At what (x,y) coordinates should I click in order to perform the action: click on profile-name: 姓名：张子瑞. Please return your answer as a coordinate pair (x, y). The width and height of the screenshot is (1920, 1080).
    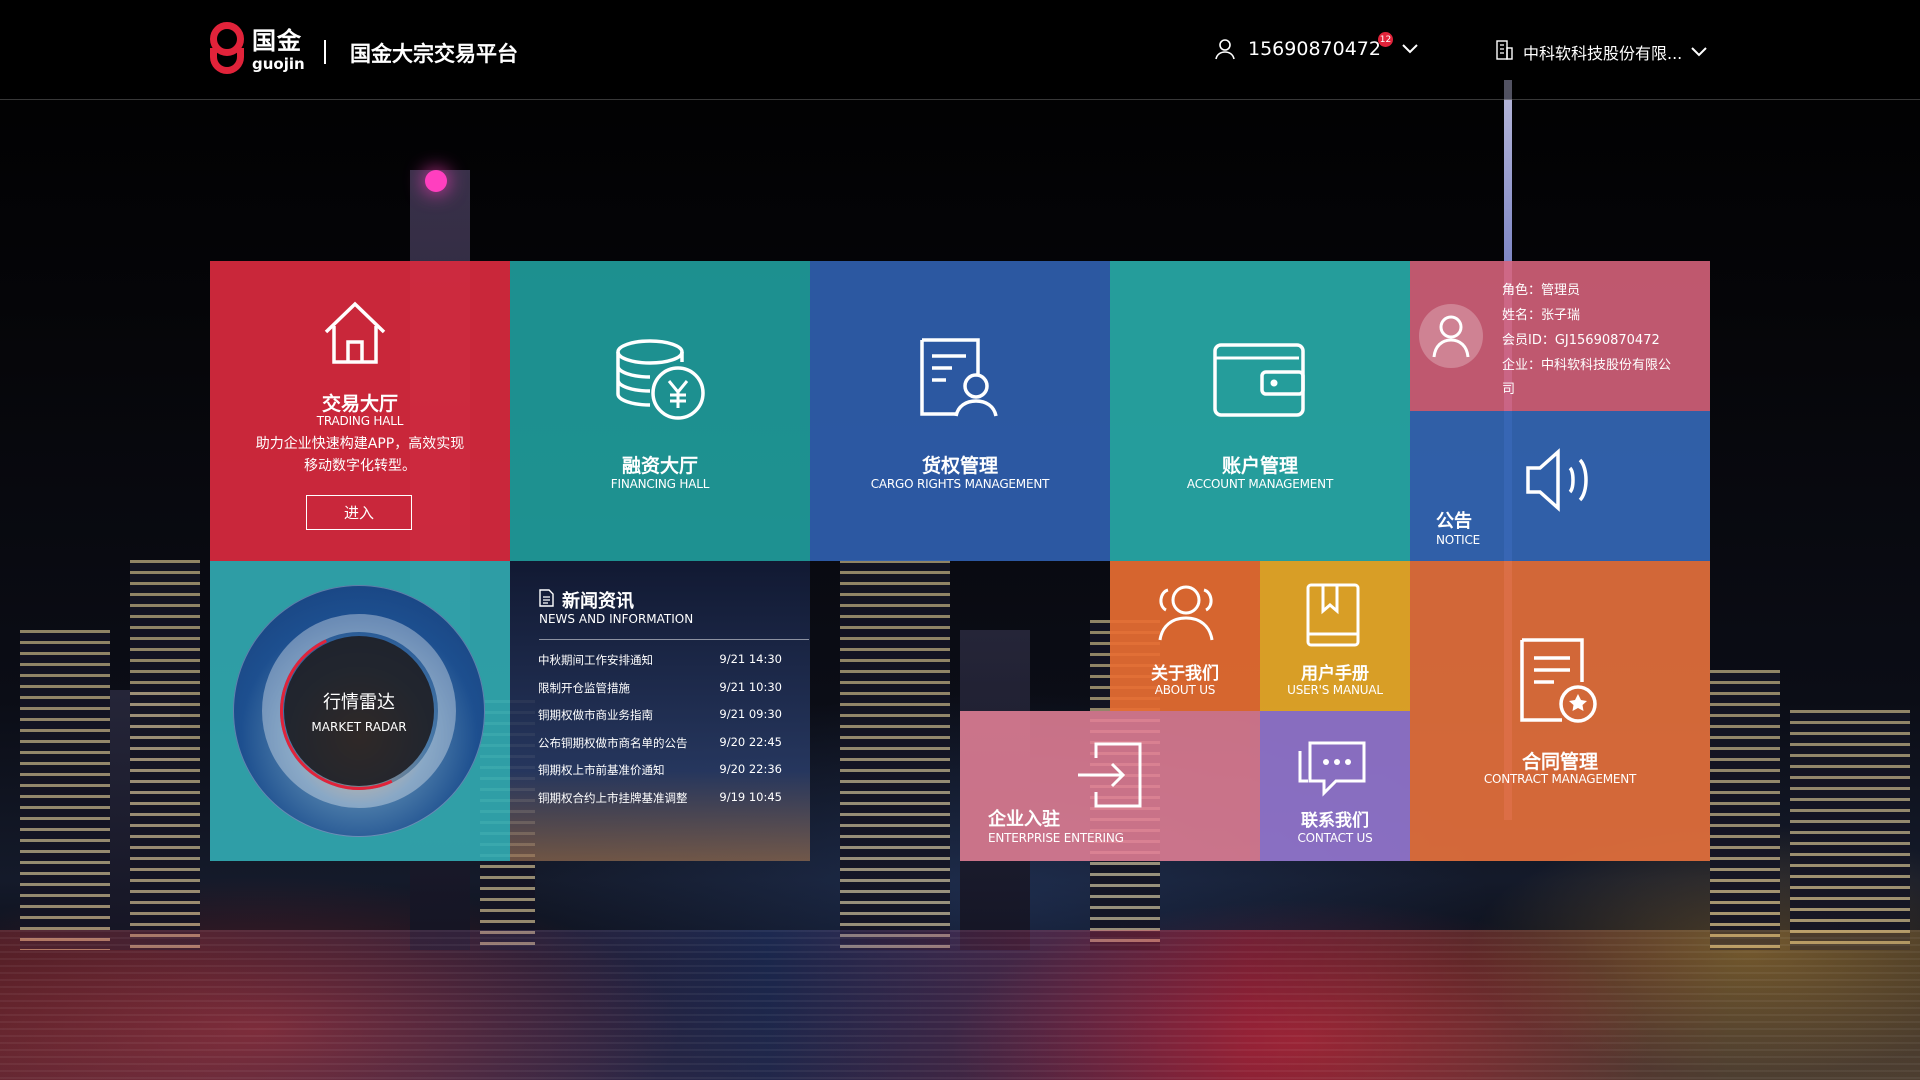
    Looking at the image, I should click on (1541, 315).